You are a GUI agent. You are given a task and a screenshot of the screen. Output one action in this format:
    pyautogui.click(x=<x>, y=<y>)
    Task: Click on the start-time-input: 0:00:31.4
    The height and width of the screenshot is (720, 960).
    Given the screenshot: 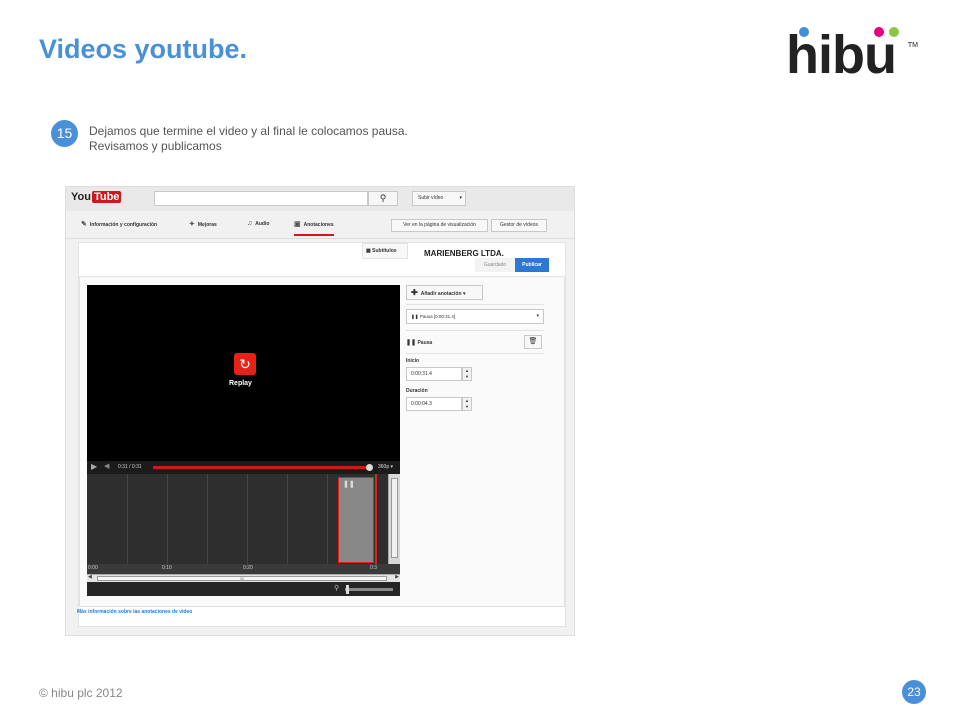 What is the action you would take?
    pyautogui.click(x=434, y=374)
    